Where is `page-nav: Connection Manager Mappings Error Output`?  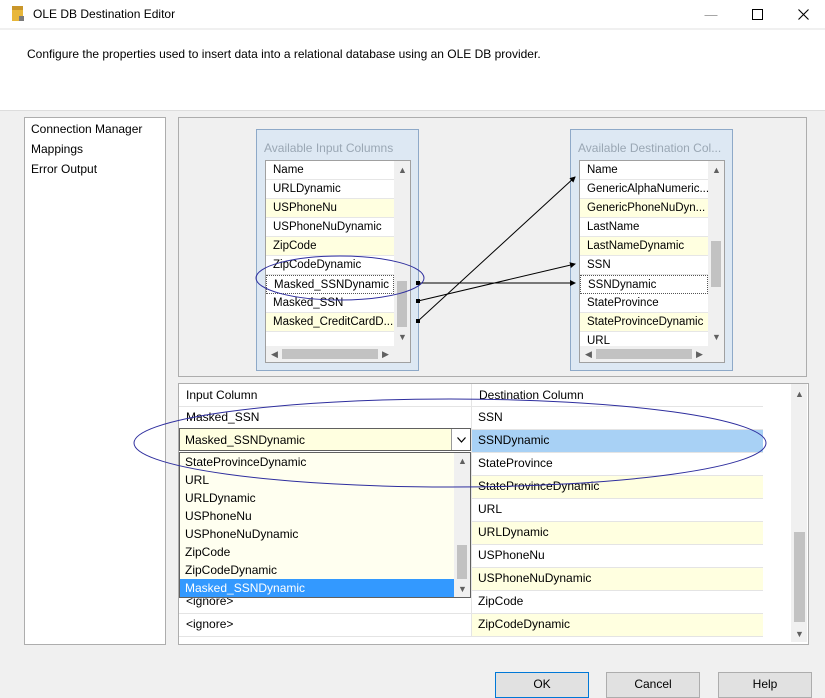
page-nav: Connection Manager Mappings Error Output is located at coordinates (95, 381).